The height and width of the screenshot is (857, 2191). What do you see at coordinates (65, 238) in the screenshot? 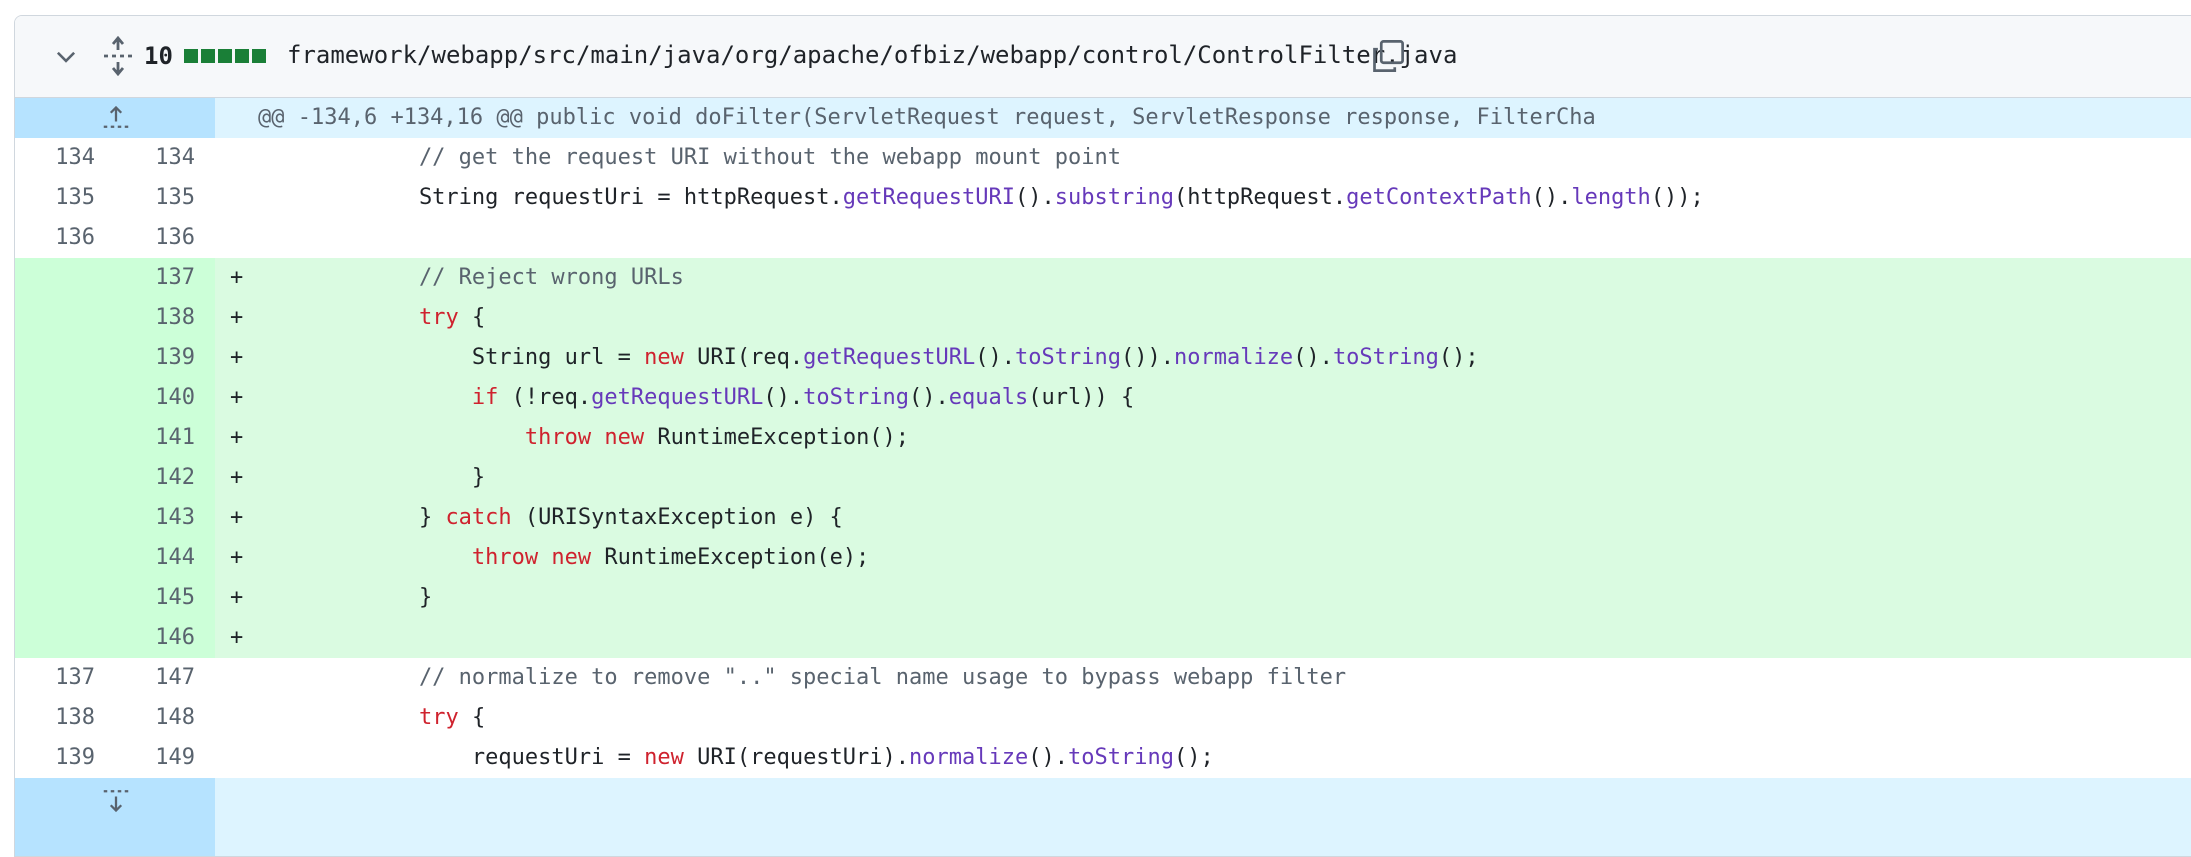
I see `old-line-number: 136` at bounding box center [65, 238].